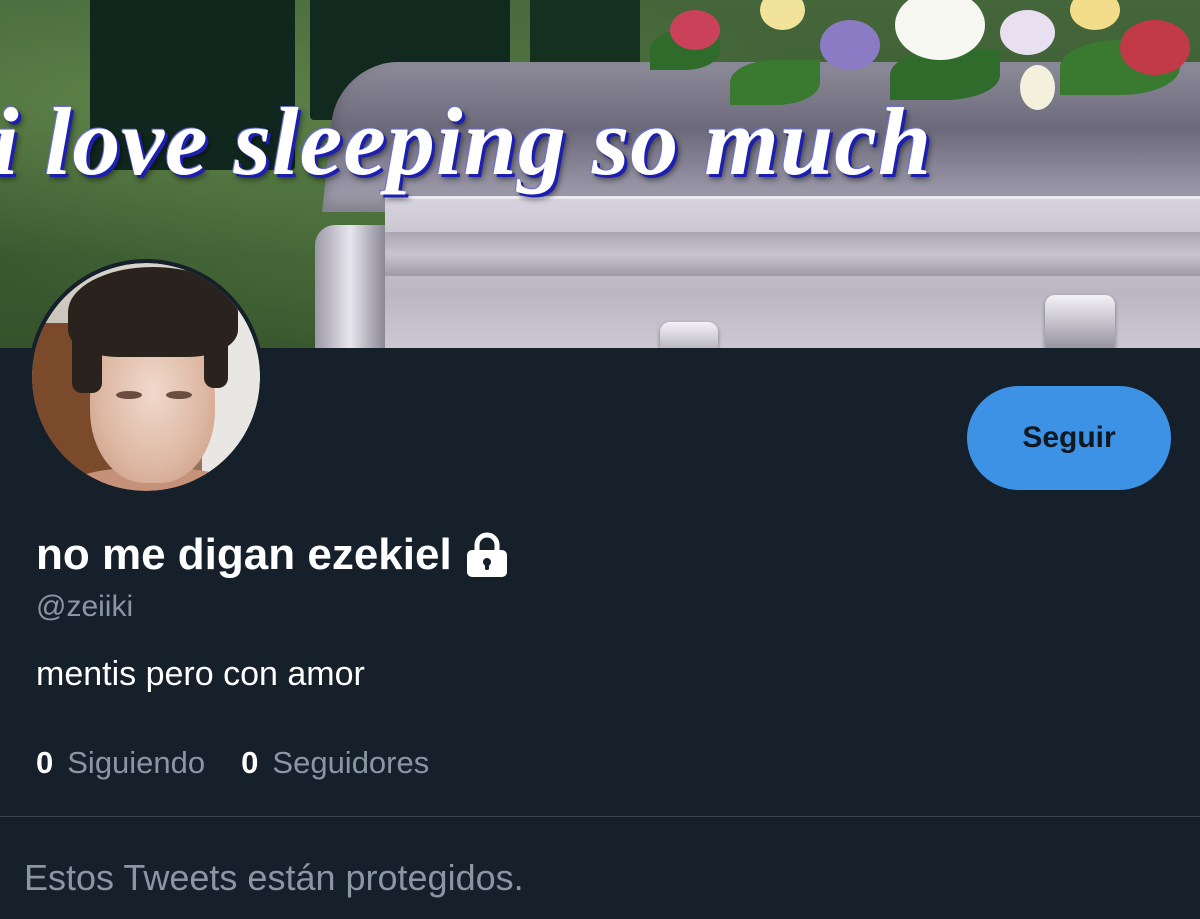 The image size is (1200, 919). What do you see at coordinates (351, 762) in the screenshot?
I see `followers-label: Seguidores` at bounding box center [351, 762].